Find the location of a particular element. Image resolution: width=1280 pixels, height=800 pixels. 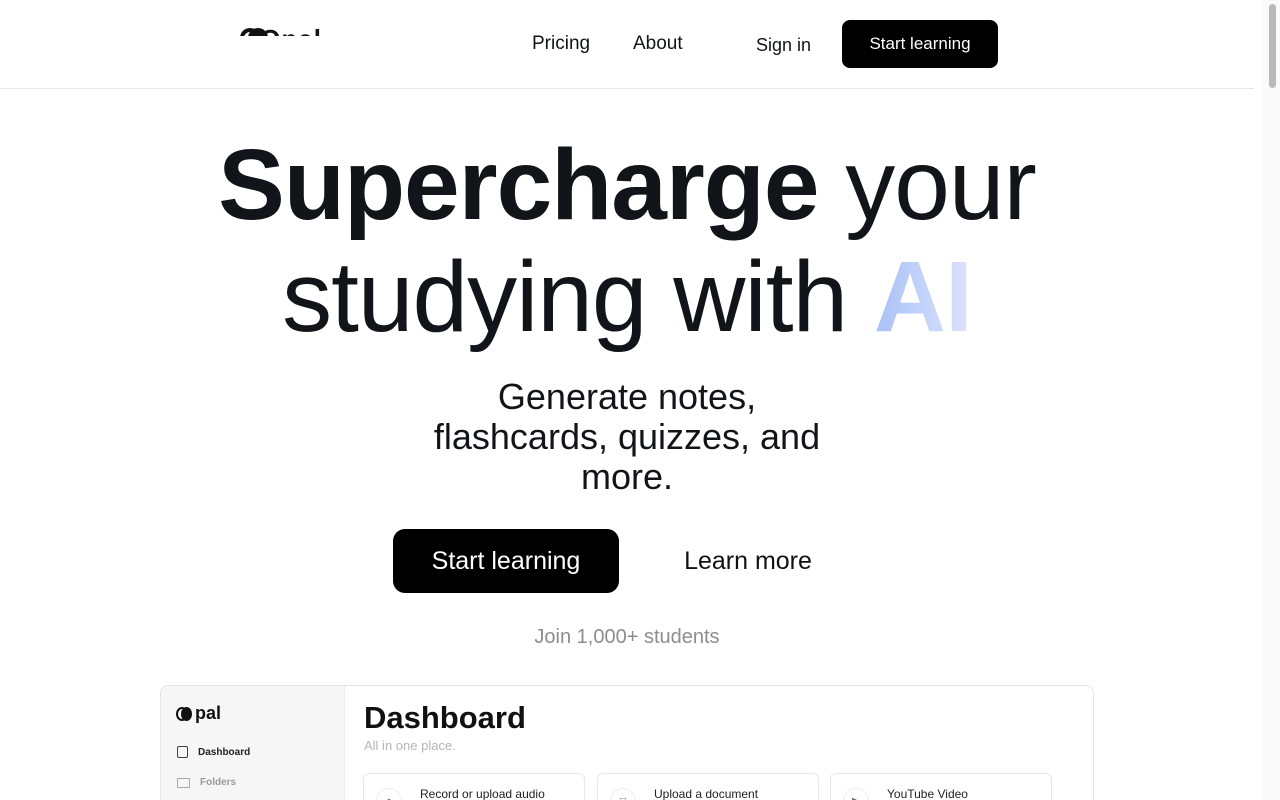

youtube-video-card: ▶ YouTube Video is located at coordinates (941, 786).